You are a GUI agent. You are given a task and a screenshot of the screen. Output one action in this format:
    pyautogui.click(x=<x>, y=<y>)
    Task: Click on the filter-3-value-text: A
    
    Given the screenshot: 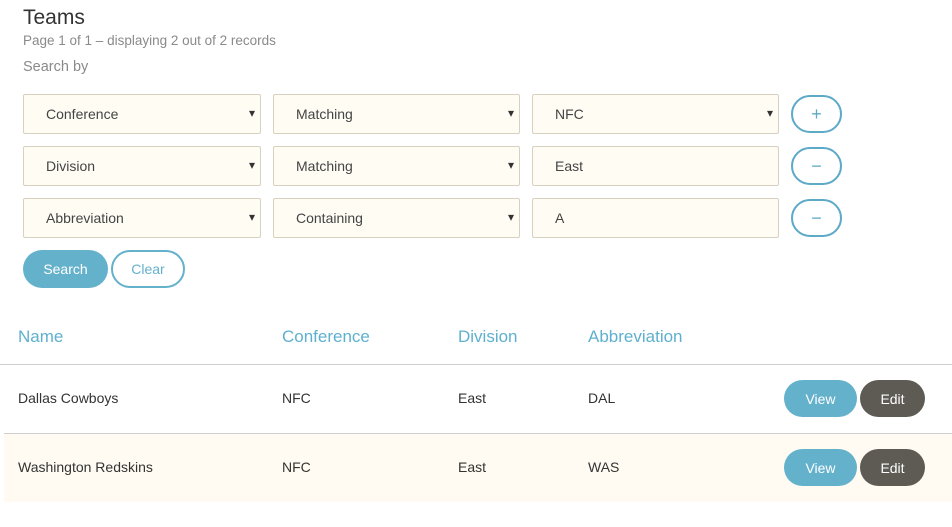 What is the action you would take?
    pyautogui.click(x=560, y=218)
    